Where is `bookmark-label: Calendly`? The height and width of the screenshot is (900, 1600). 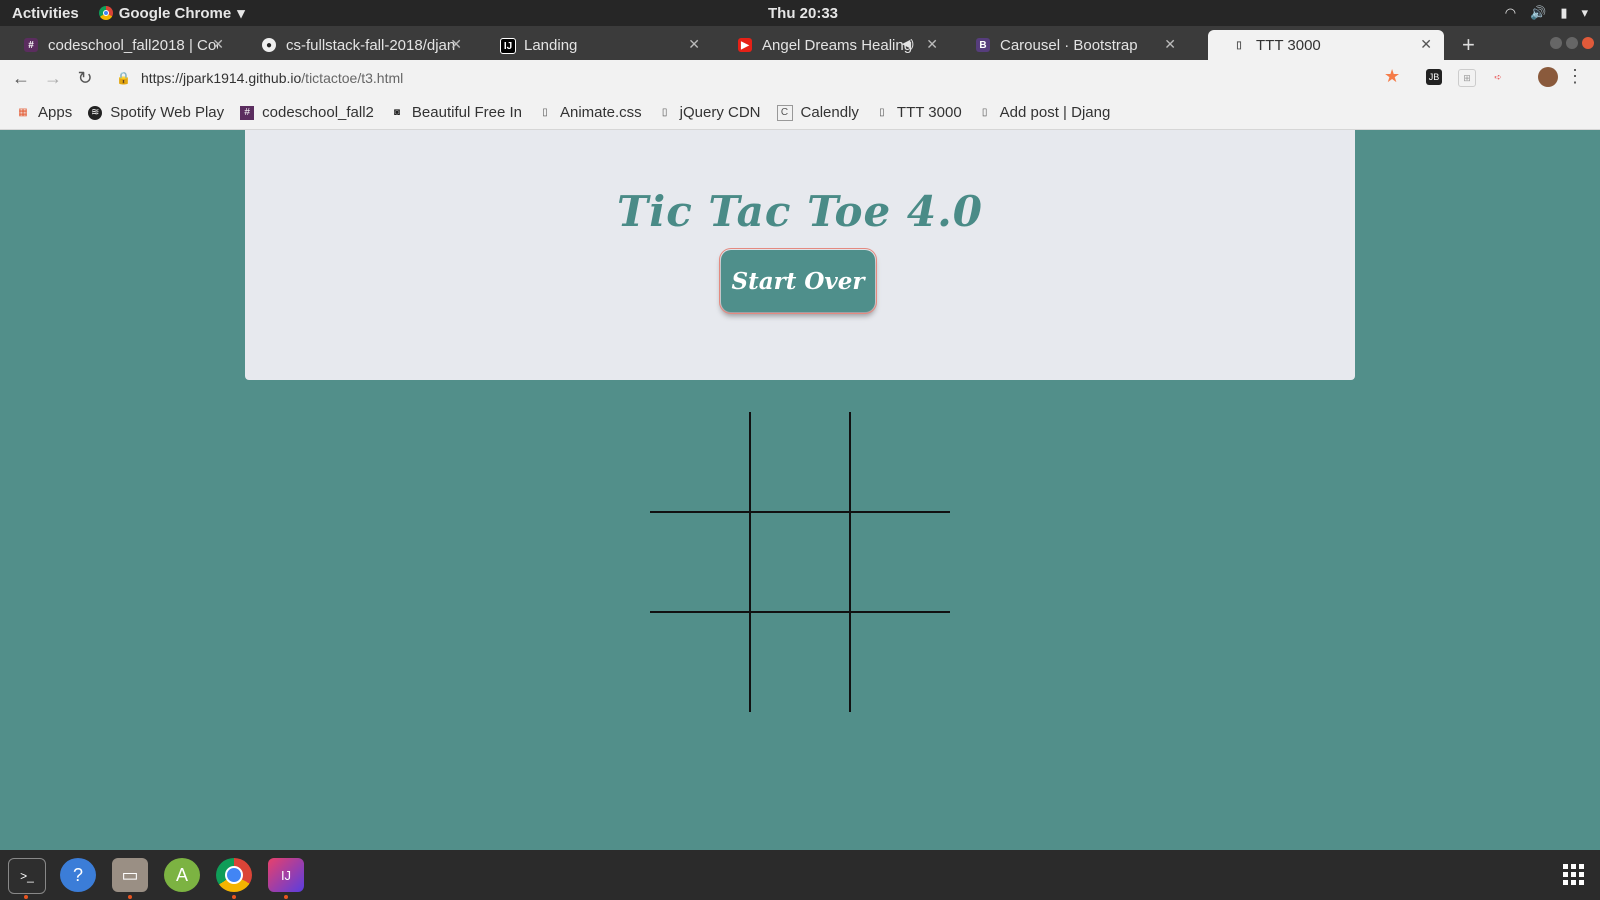 bookmark-label: Calendly is located at coordinates (829, 112).